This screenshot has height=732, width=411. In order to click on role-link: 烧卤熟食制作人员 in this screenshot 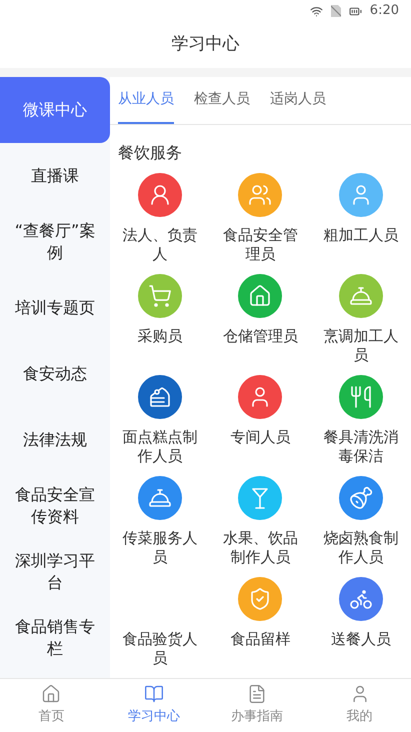, I will do `click(360, 548)`.